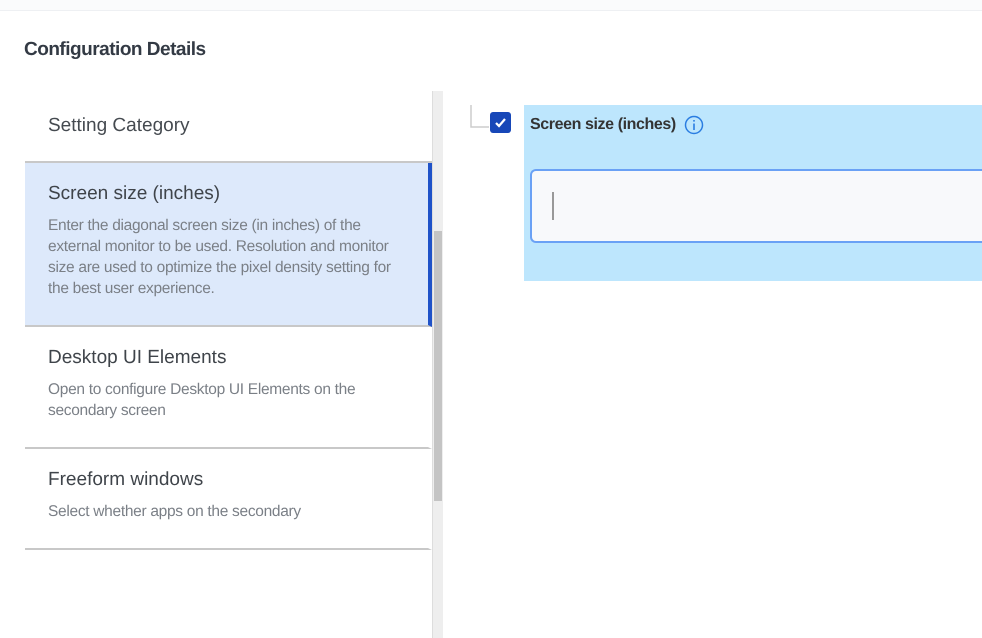 Image resolution: width=982 pixels, height=638 pixels. What do you see at coordinates (175, 512) in the screenshot?
I see `category-description: Select whether apps on the secondary` at bounding box center [175, 512].